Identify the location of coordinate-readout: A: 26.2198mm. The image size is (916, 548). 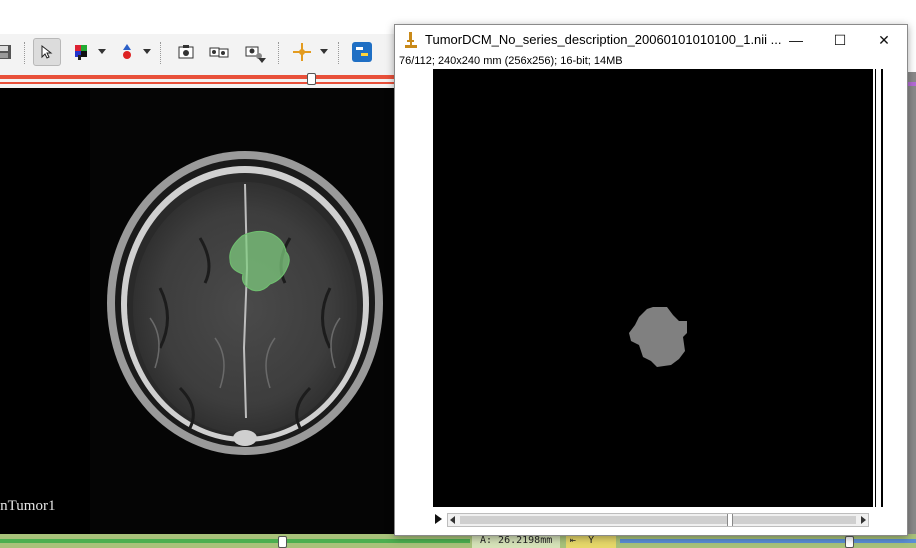
(516, 541).